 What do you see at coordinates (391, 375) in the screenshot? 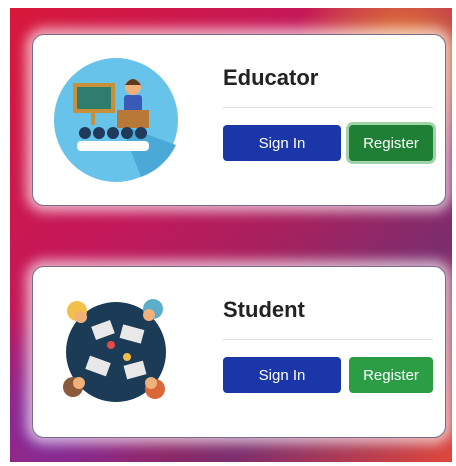
I see `student-register-button: Register` at bounding box center [391, 375].